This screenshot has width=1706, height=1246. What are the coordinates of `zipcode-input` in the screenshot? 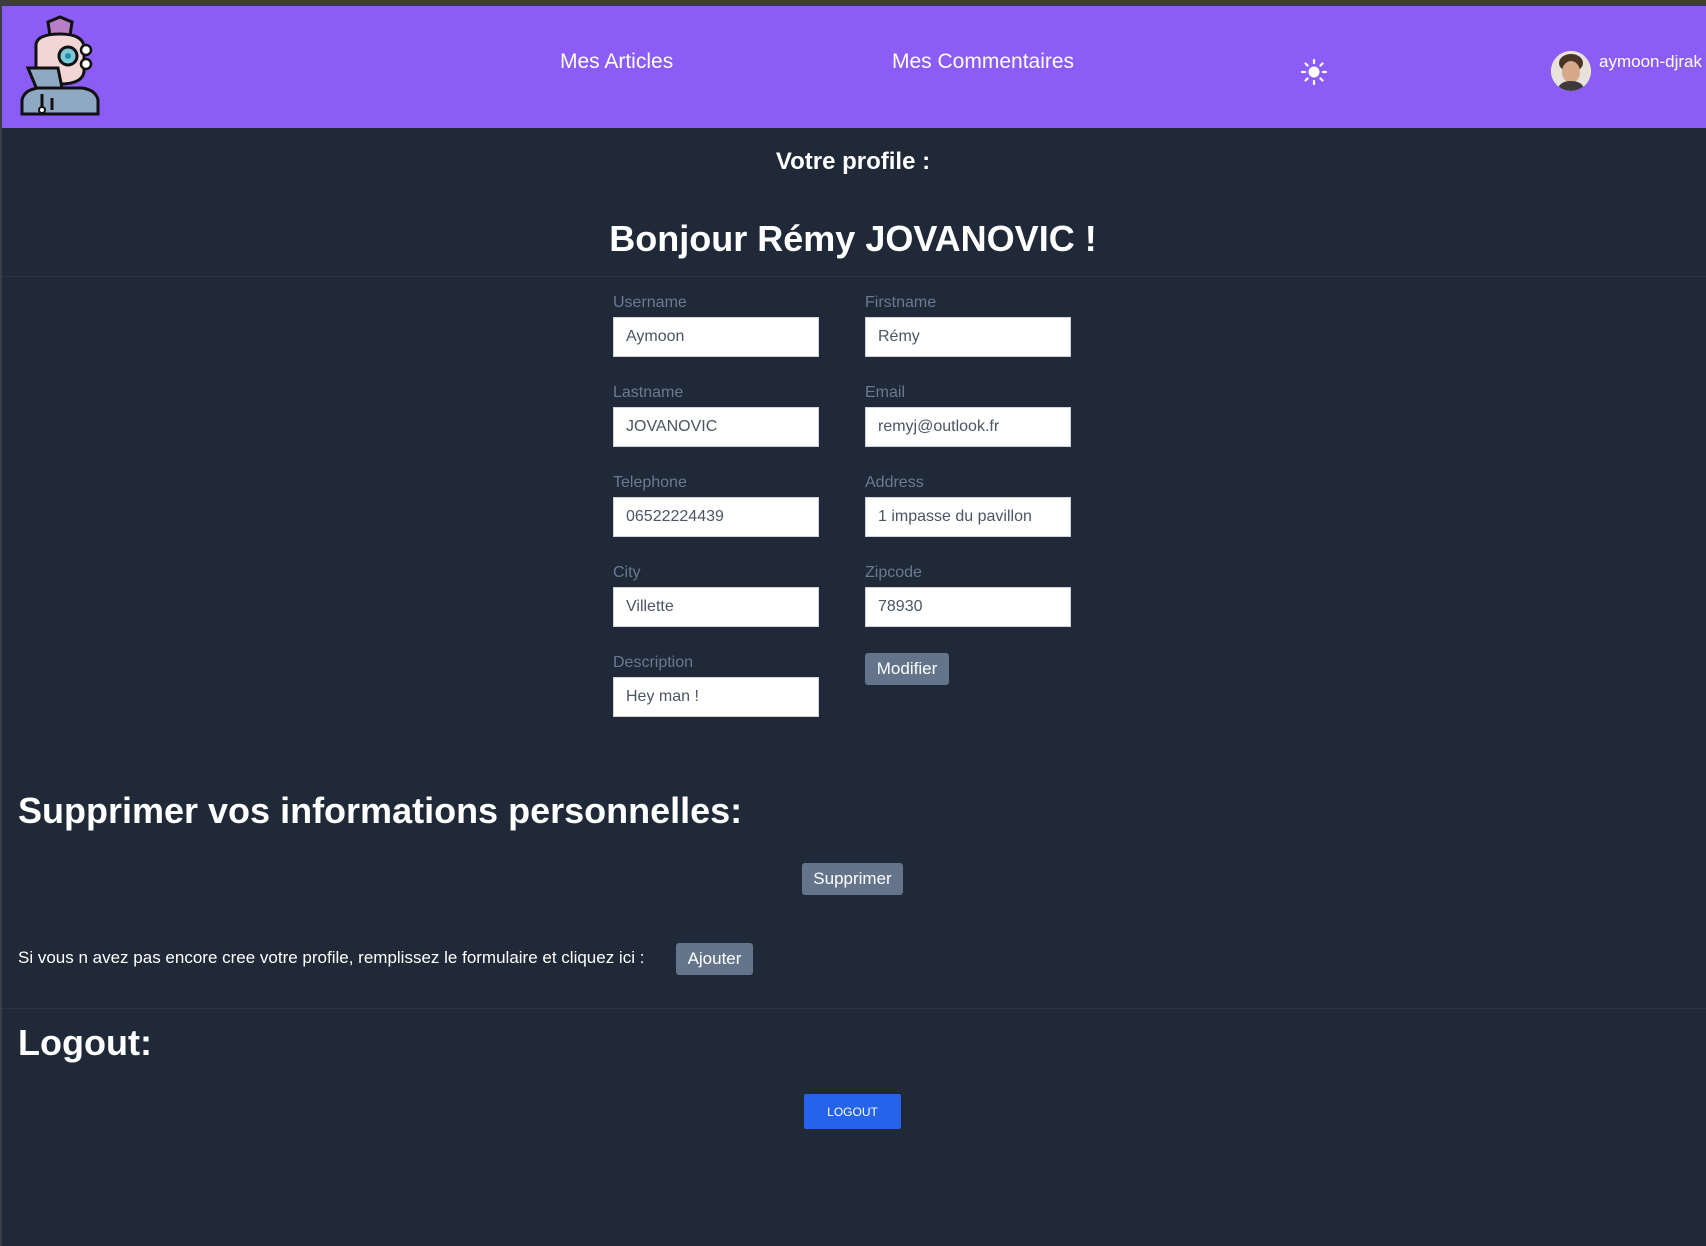 It's located at (968, 607).